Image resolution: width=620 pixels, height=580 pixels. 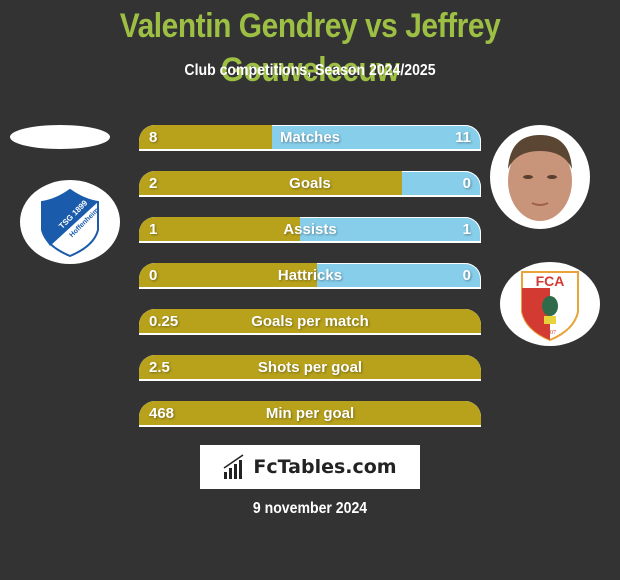 I want to click on stat-label: Goals, so click(x=310, y=183).